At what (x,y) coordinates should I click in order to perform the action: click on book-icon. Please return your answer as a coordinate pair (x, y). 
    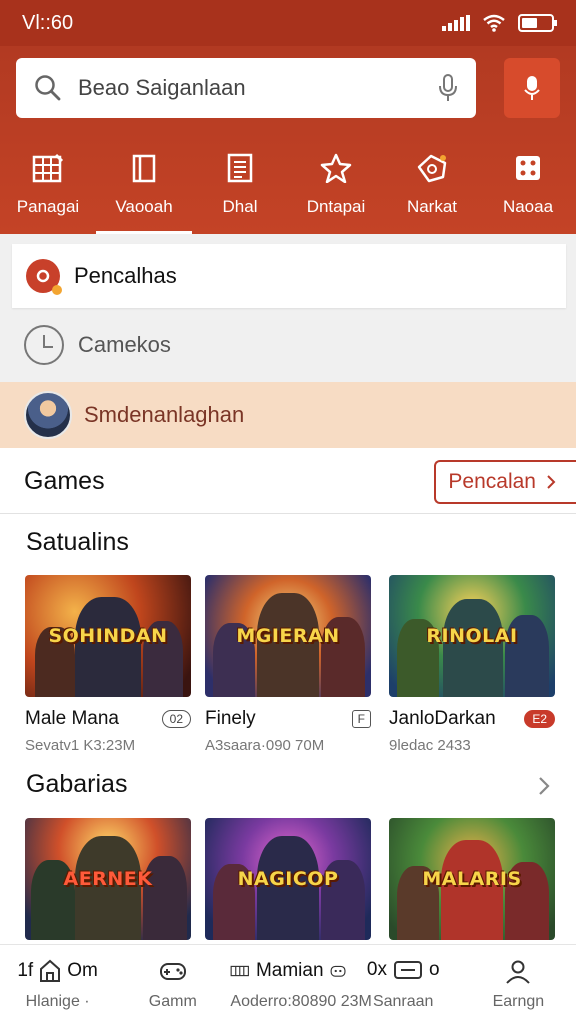
    Looking at the image, I should click on (144, 168).